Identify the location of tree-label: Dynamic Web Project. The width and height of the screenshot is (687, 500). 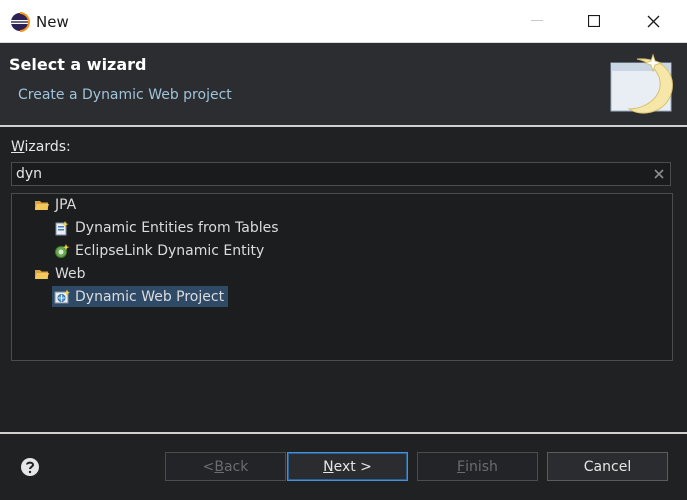
(150, 296).